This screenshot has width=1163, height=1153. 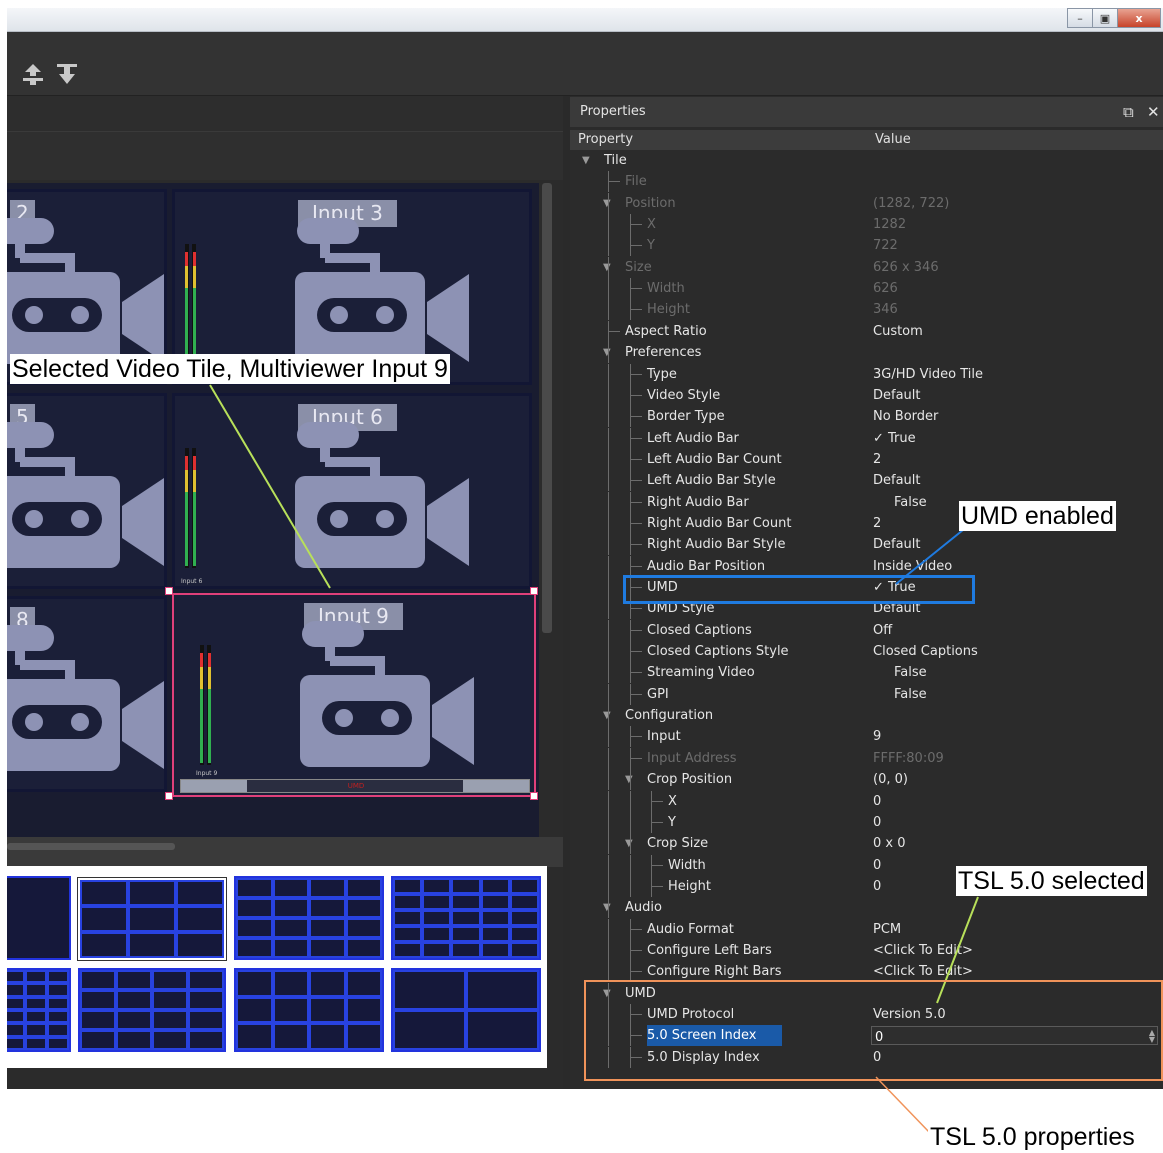 What do you see at coordinates (911, 203) in the screenshot?
I see `property-value: (1282, 722)` at bounding box center [911, 203].